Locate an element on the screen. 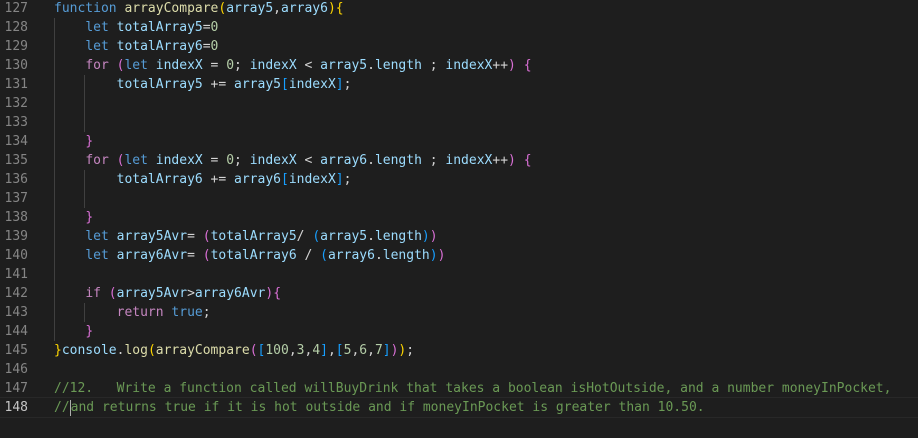 Image resolution: width=918 pixels, height=438 pixels. code-token: += is located at coordinates (218, 84).